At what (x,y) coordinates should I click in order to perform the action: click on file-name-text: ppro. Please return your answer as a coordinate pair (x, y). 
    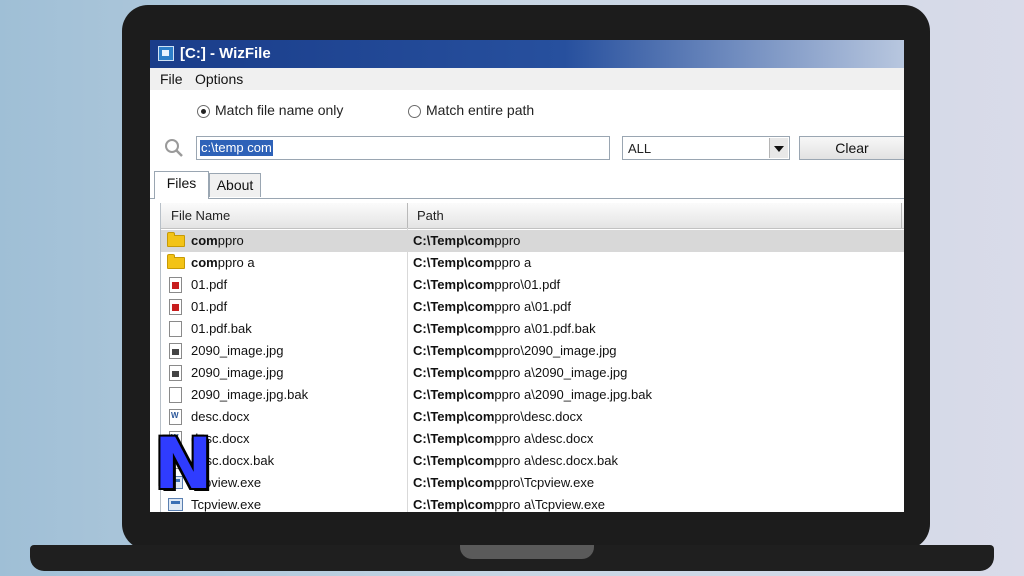
    Looking at the image, I should click on (230, 240).